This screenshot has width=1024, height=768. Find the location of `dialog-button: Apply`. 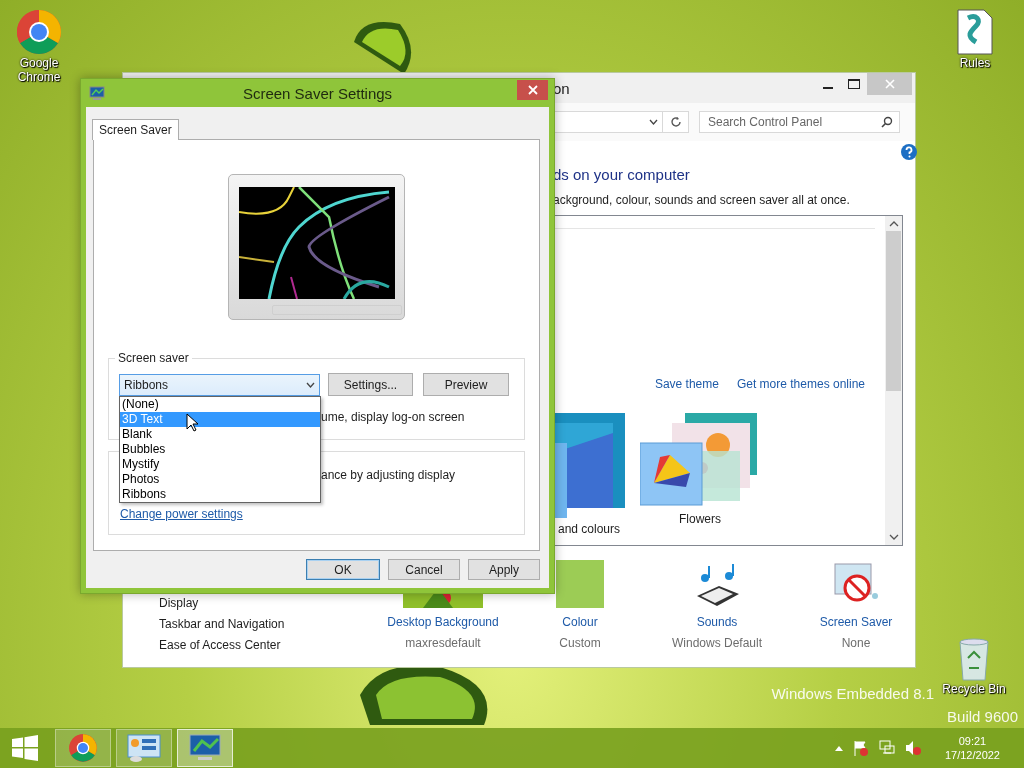

dialog-button: Apply is located at coordinates (504, 569).